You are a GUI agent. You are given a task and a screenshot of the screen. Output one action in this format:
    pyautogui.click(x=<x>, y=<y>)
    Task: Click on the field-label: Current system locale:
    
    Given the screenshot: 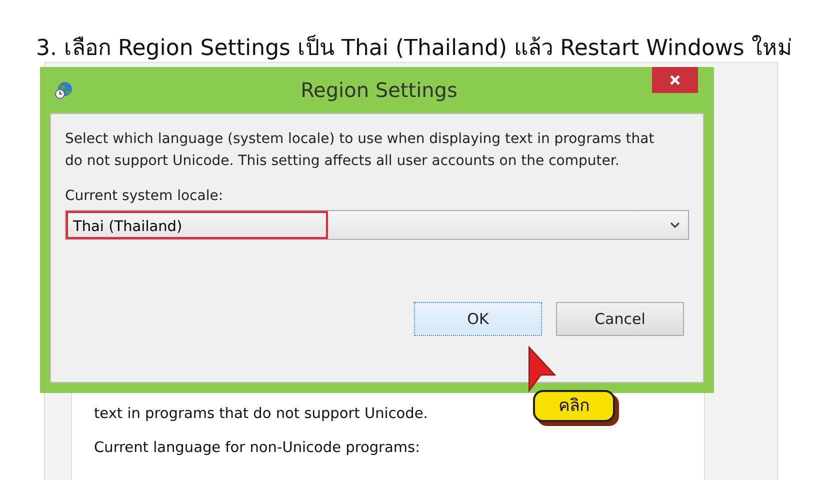 What is the action you would take?
    pyautogui.click(x=144, y=196)
    